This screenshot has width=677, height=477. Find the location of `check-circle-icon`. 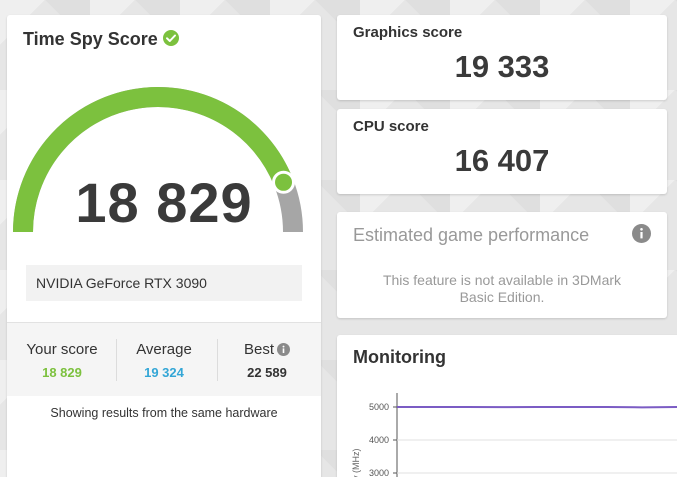

check-circle-icon is located at coordinates (171, 38).